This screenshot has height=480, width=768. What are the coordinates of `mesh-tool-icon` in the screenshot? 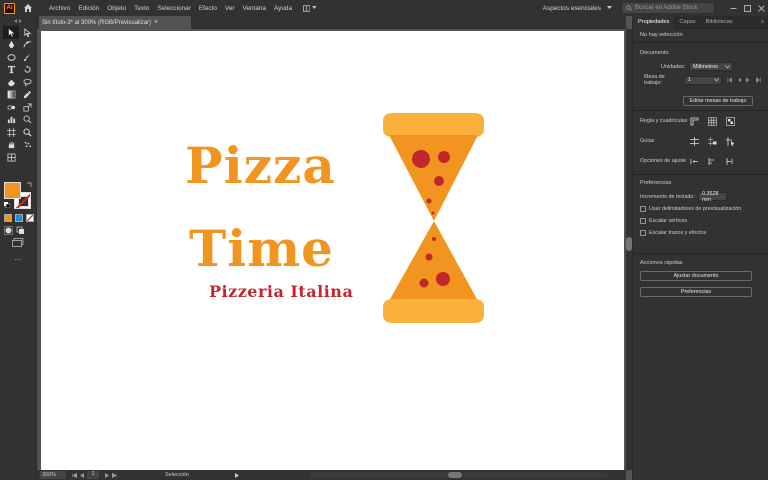 It's located at (11, 157).